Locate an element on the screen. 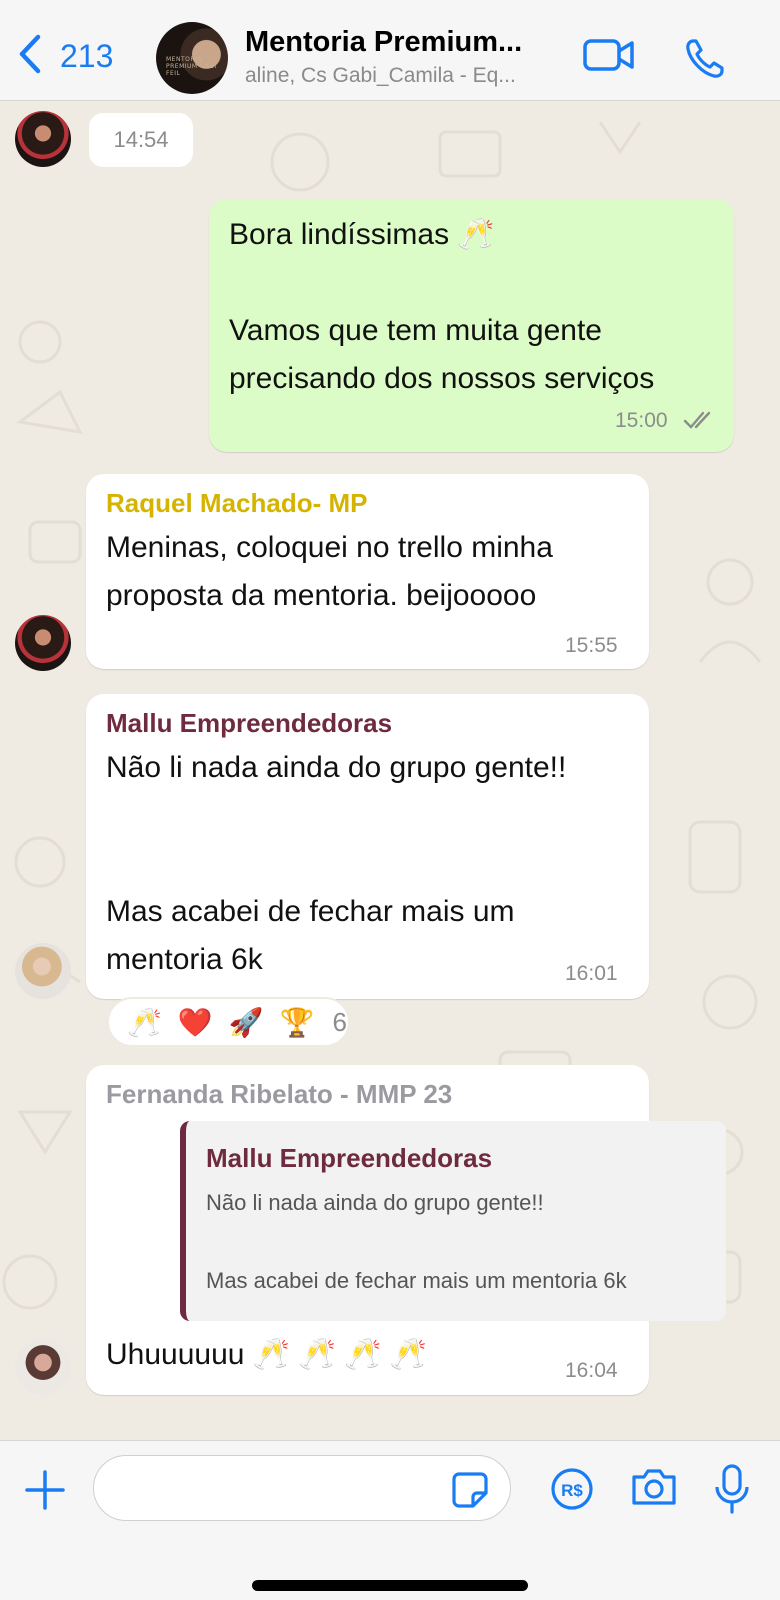  video-call-button is located at coordinates (609, 57).